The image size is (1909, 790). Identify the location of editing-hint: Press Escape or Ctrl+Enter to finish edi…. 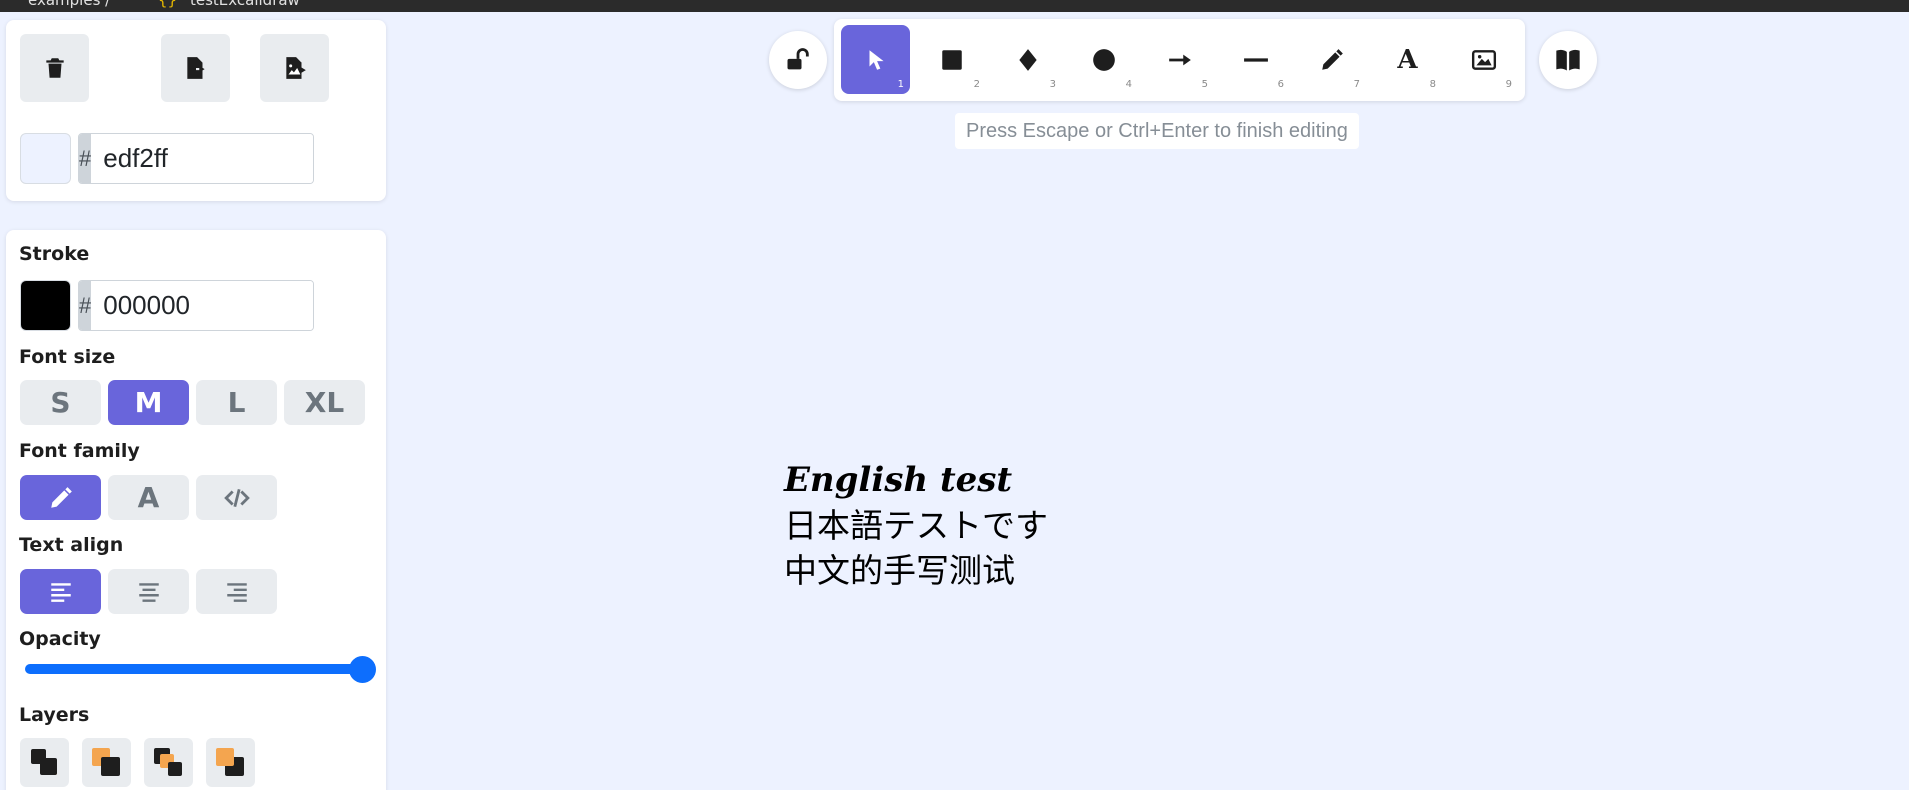
(1157, 131).